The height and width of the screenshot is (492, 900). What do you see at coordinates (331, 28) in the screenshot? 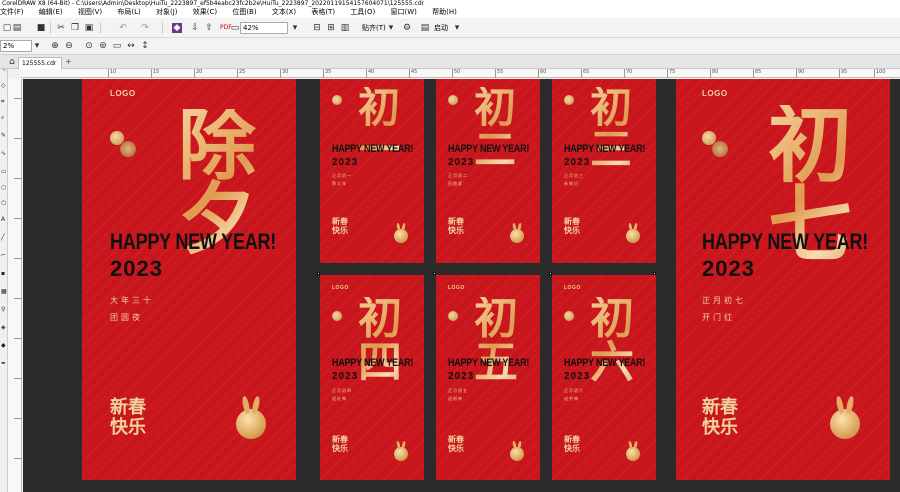
I see `show-grid-icon: ⊞` at bounding box center [331, 28].